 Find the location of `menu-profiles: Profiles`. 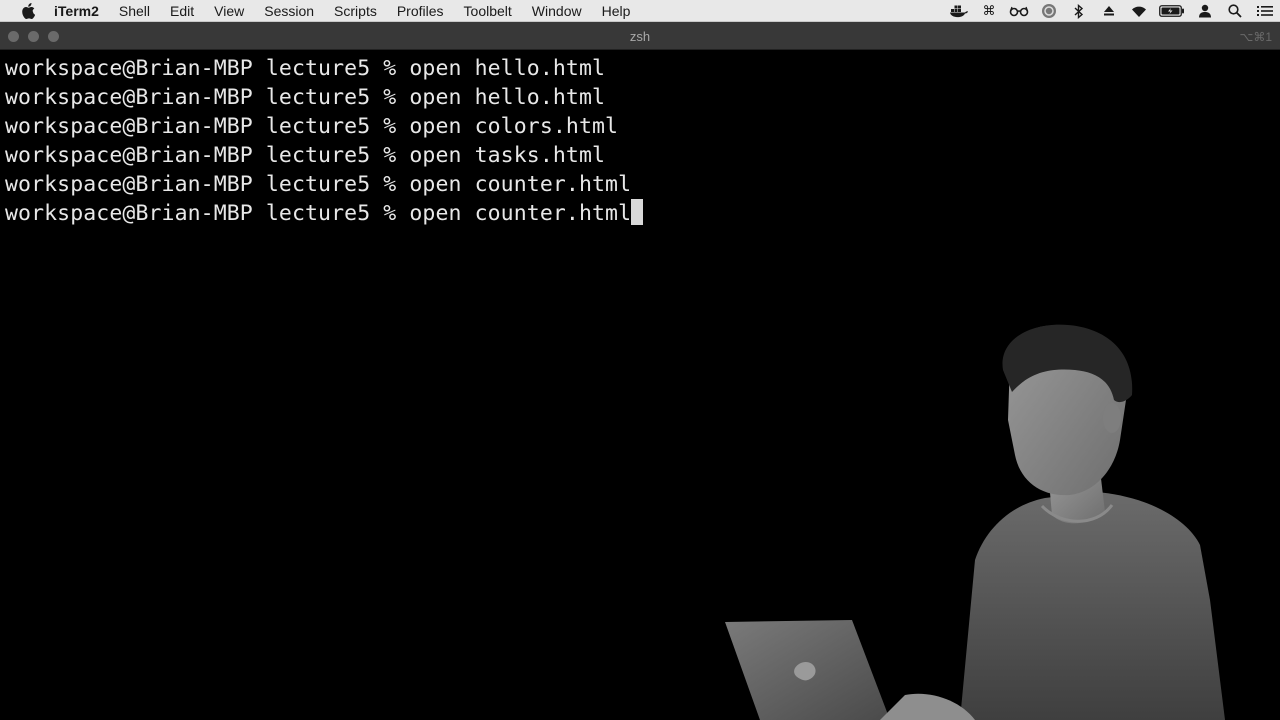

menu-profiles: Profiles is located at coordinates (420, 11).